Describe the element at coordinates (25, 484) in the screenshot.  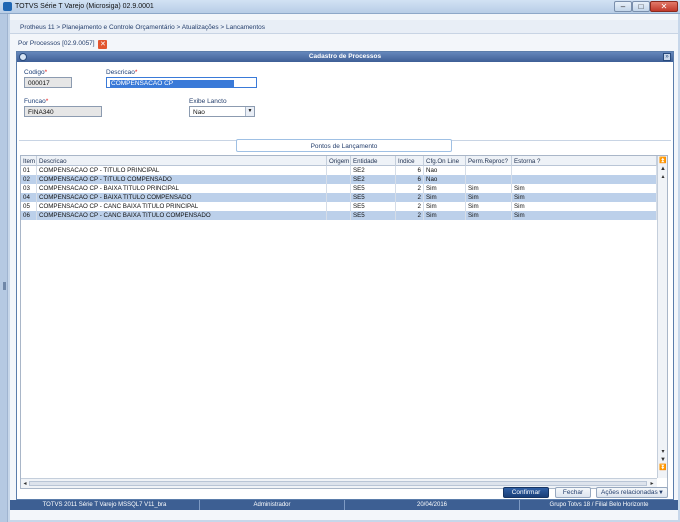
I see `scroll-left-icon: ◂` at that location.